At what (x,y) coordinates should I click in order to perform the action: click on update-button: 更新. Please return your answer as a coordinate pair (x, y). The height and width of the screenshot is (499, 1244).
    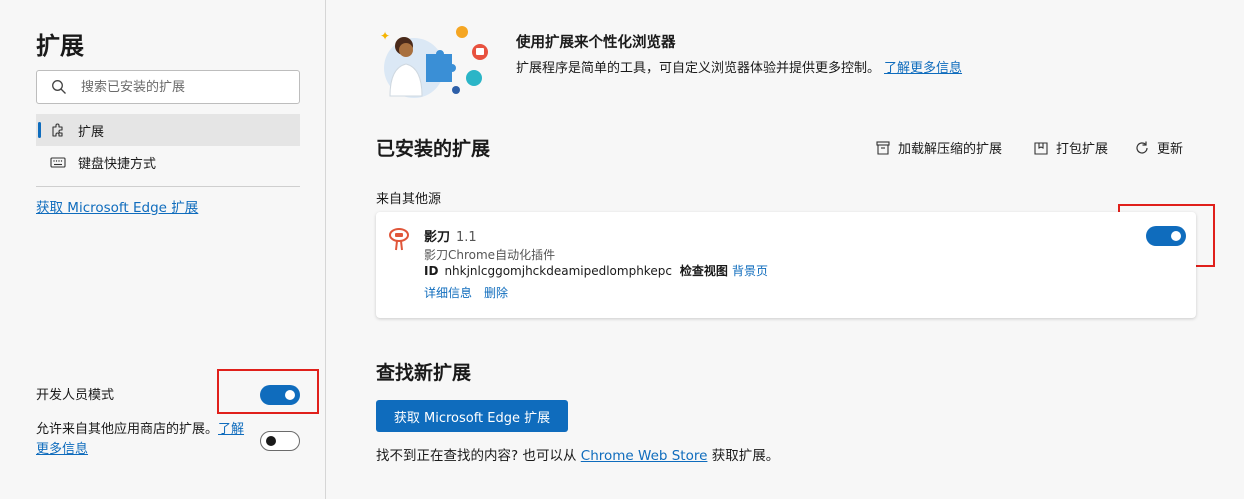
    Looking at the image, I should click on (1158, 147).